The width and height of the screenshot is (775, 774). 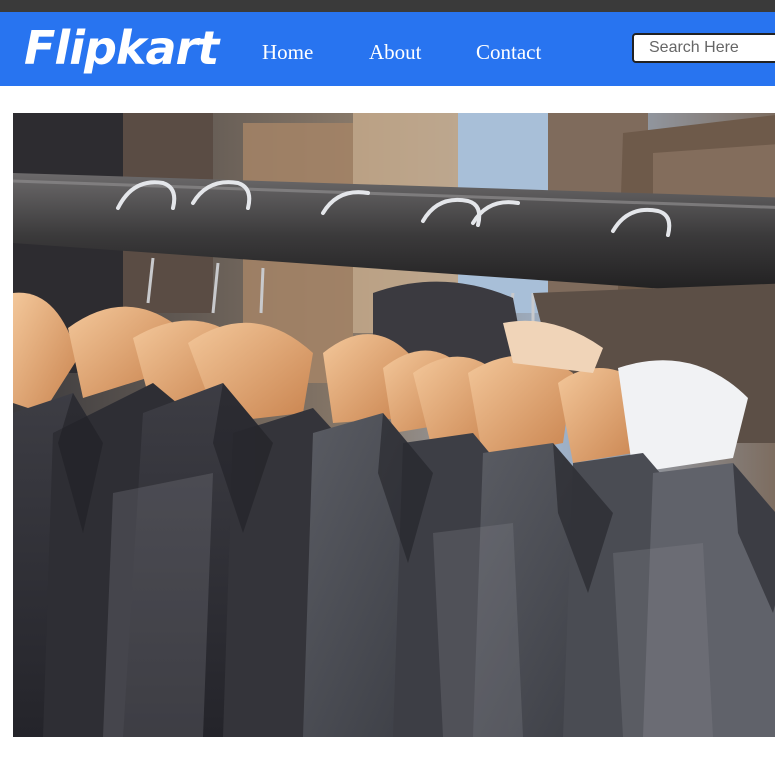 What do you see at coordinates (395, 52) in the screenshot?
I see `nav-link-about: About` at bounding box center [395, 52].